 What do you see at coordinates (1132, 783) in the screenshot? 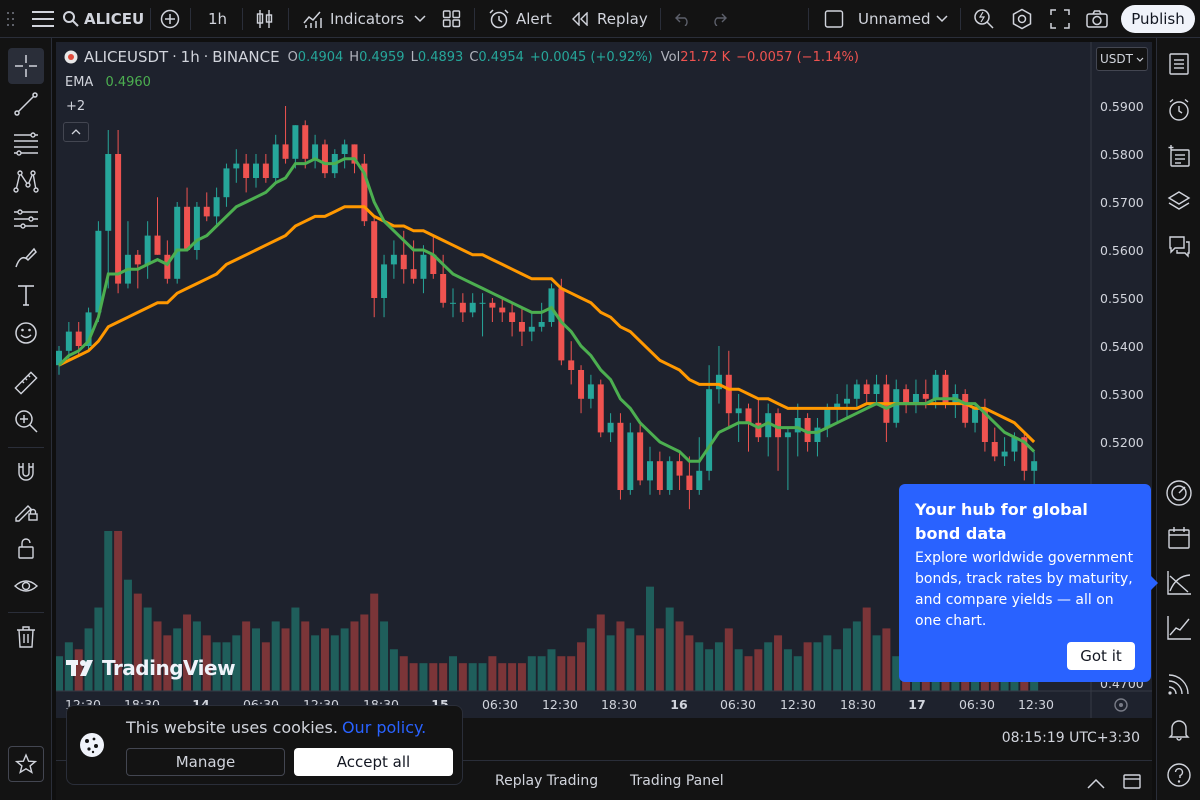
I see `maximize-panel-icon` at bounding box center [1132, 783].